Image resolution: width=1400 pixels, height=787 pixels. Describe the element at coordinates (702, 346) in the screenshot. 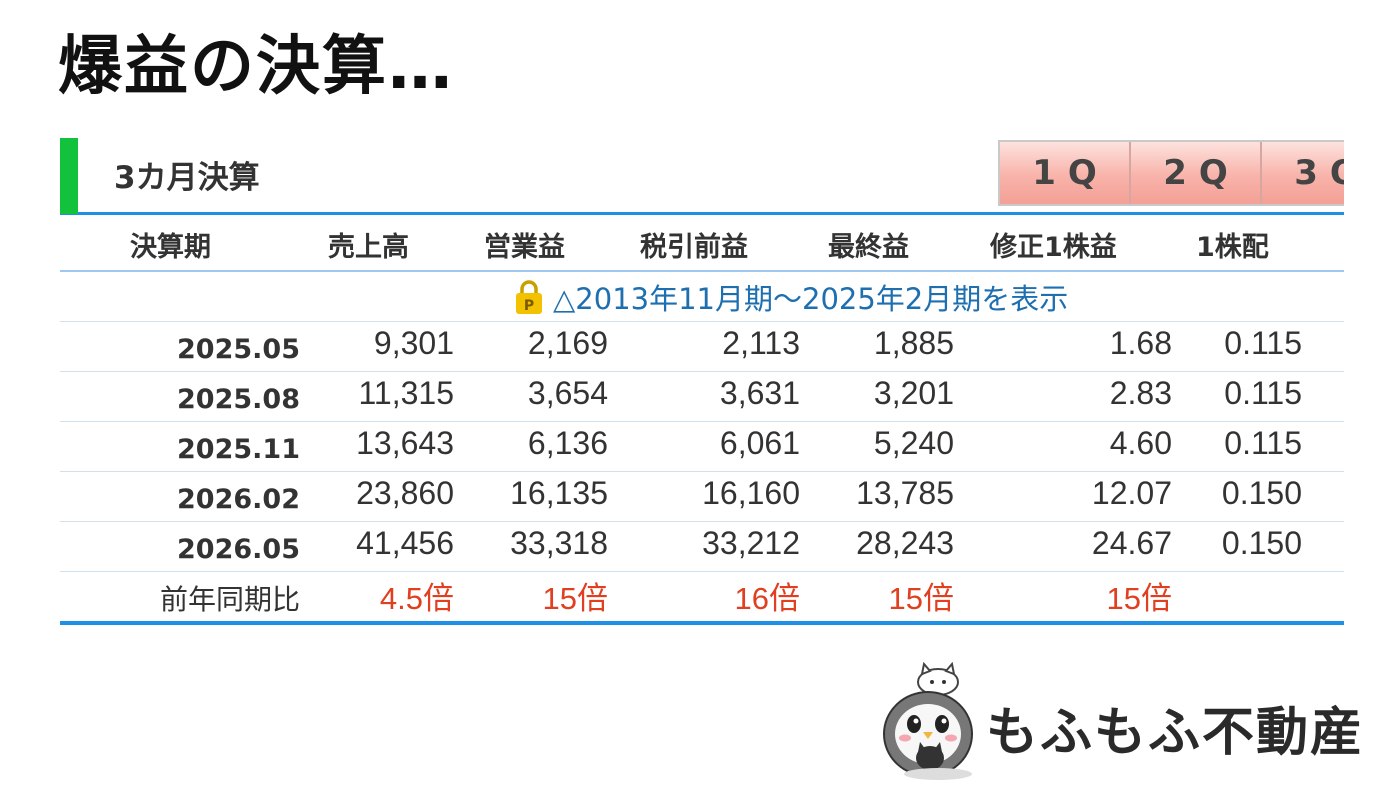

I see `table-row: 2025.05 9,301 2,169 2,113 1,885 1.68 0.115` at that location.